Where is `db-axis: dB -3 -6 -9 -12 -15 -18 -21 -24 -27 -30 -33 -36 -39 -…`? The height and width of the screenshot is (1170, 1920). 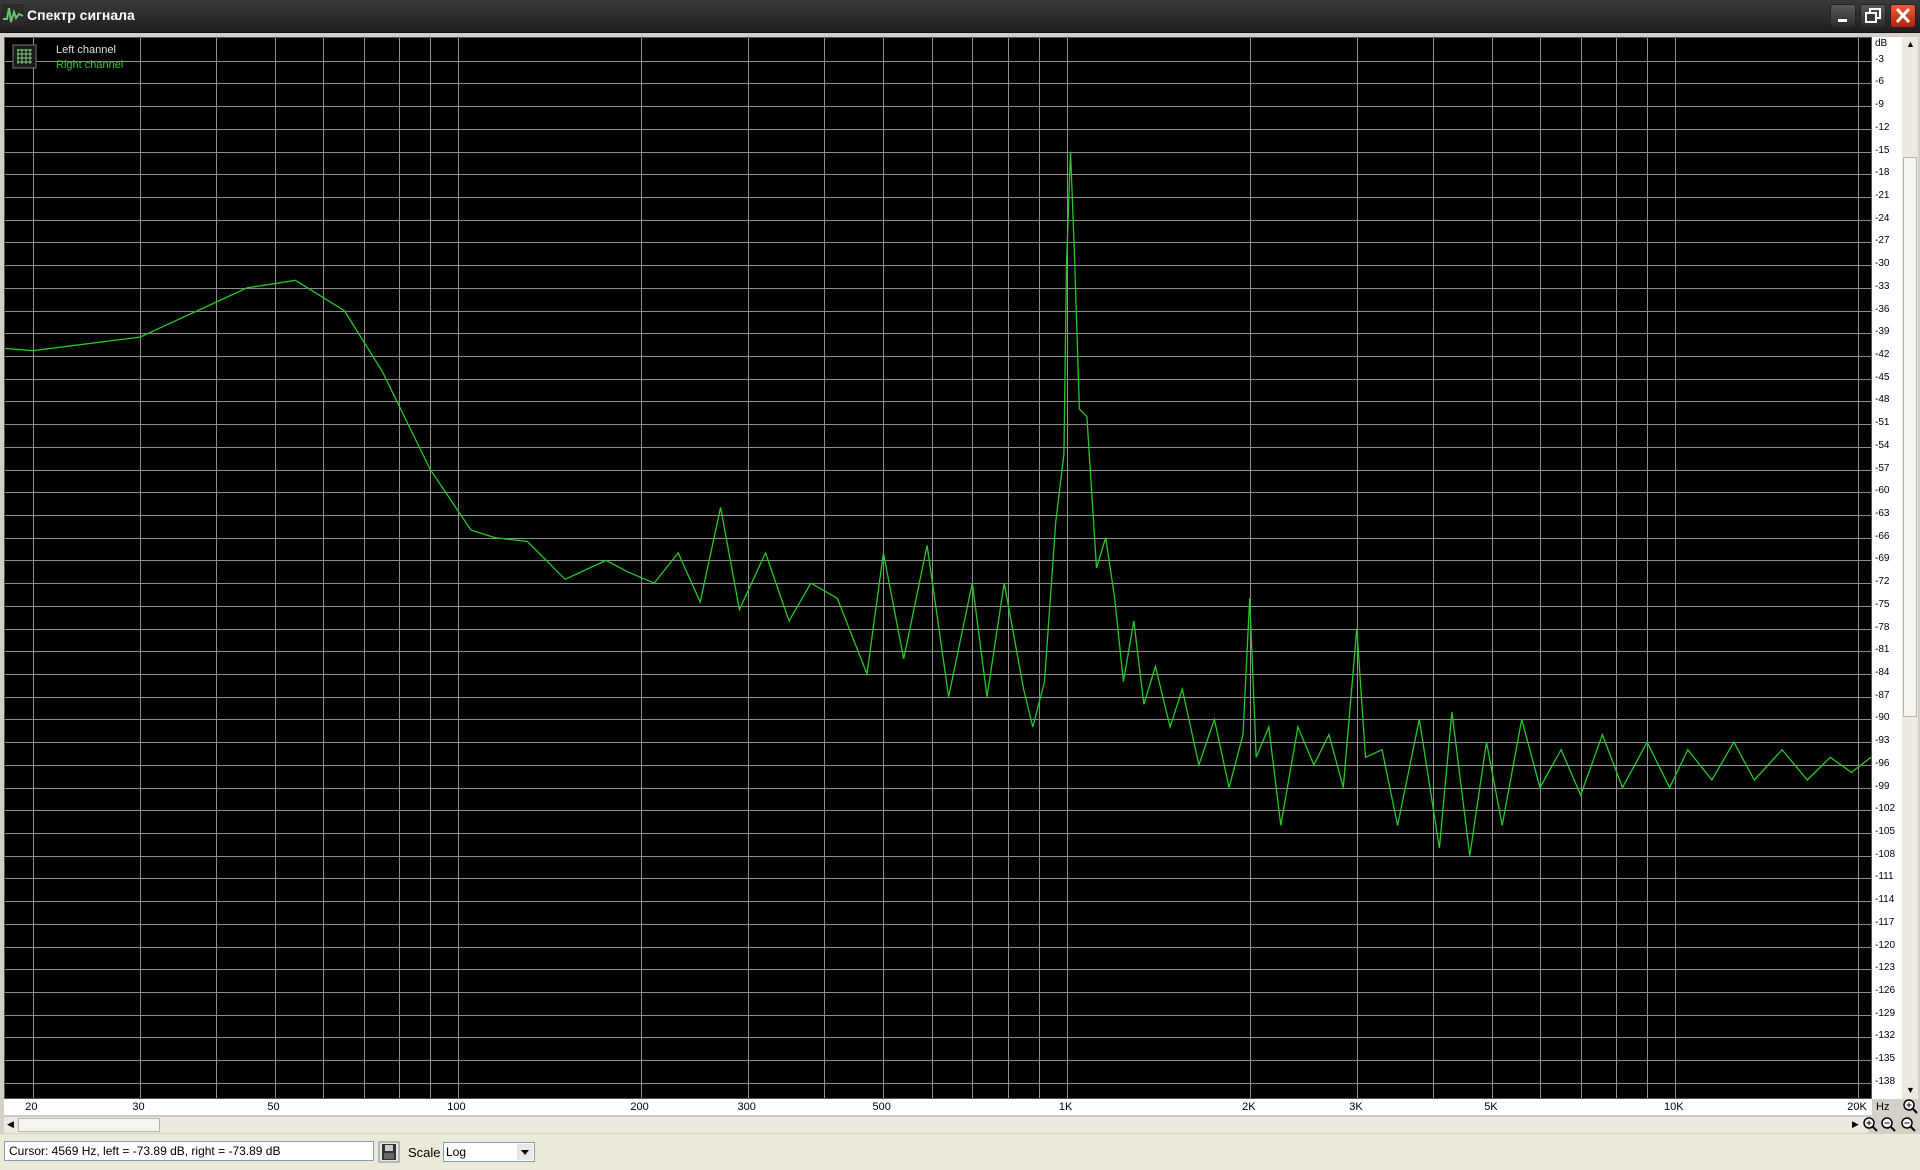 db-axis: dB -3 -6 -9 -12 -15 -18 -21 -24 -27 -30 -33 -36 -39 -… is located at coordinates (1887, 568).